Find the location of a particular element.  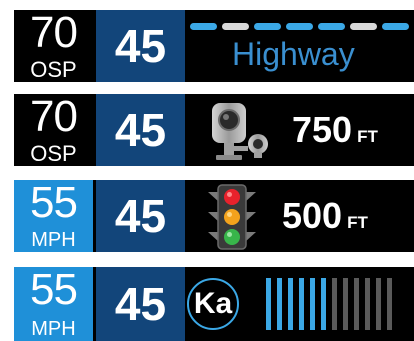

mode-label: Highway is located at coordinates (293, 54).